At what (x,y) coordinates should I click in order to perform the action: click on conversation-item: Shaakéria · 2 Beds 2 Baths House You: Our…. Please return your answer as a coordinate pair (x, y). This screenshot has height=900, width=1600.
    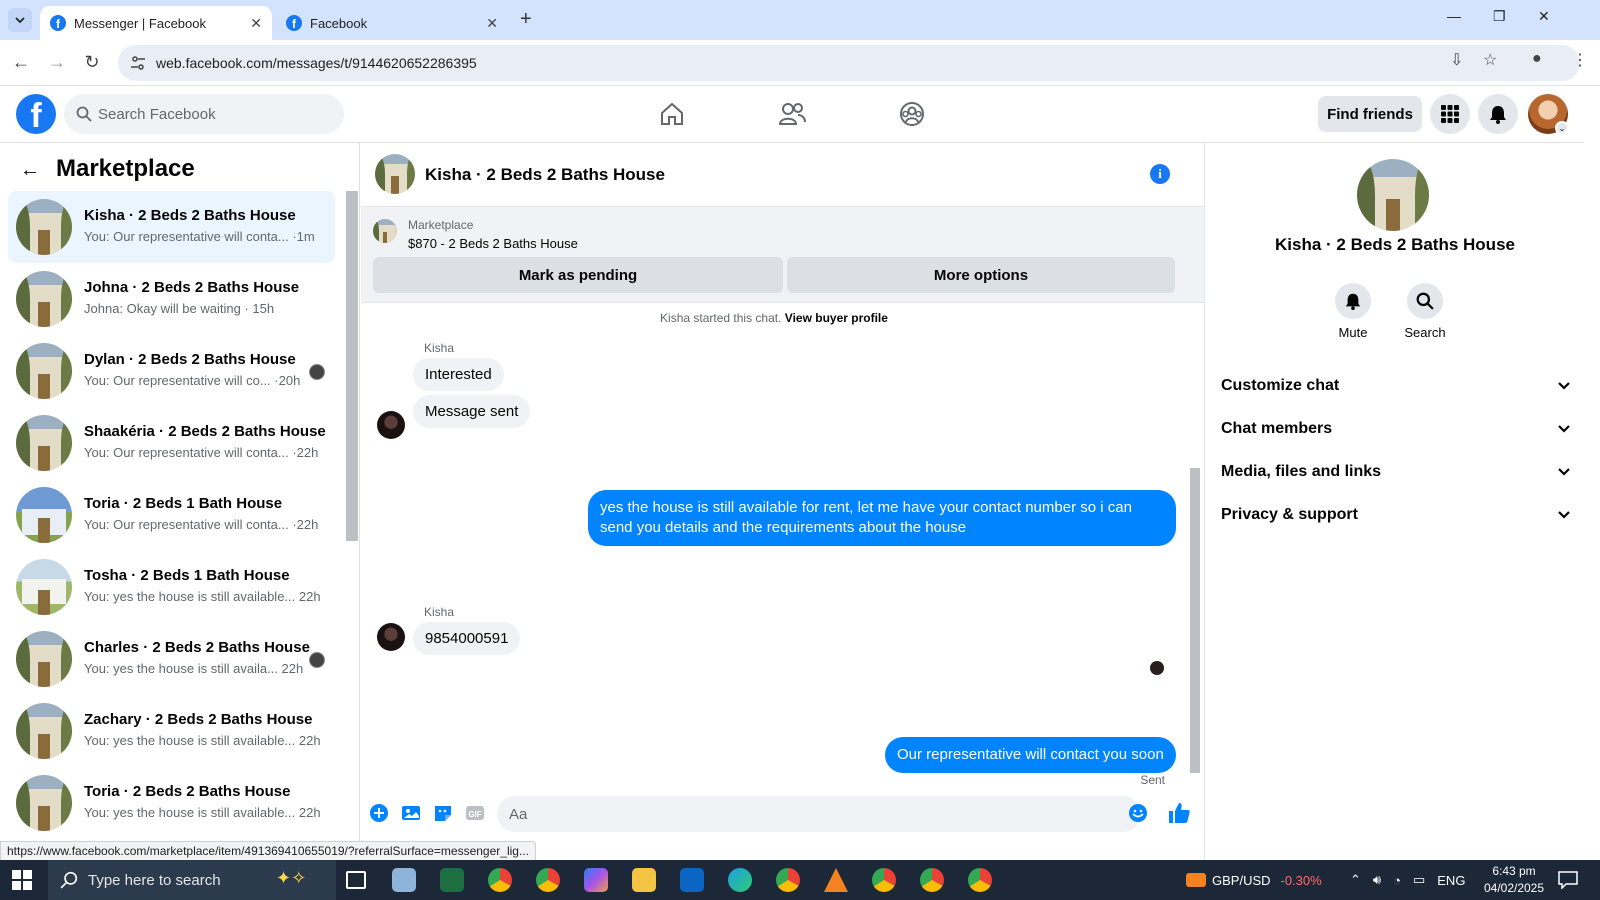
    Looking at the image, I should click on (171, 443).